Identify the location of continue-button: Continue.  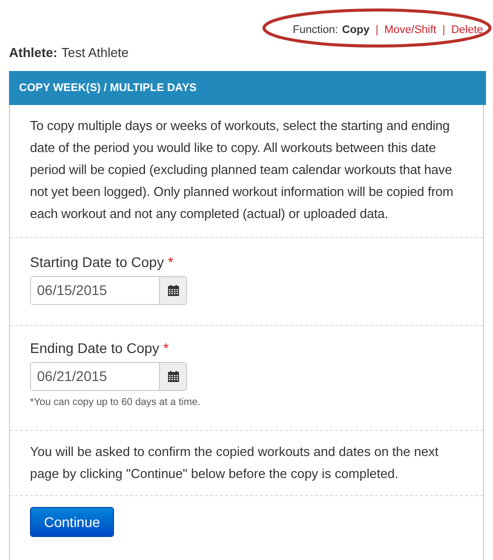
(72, 522).